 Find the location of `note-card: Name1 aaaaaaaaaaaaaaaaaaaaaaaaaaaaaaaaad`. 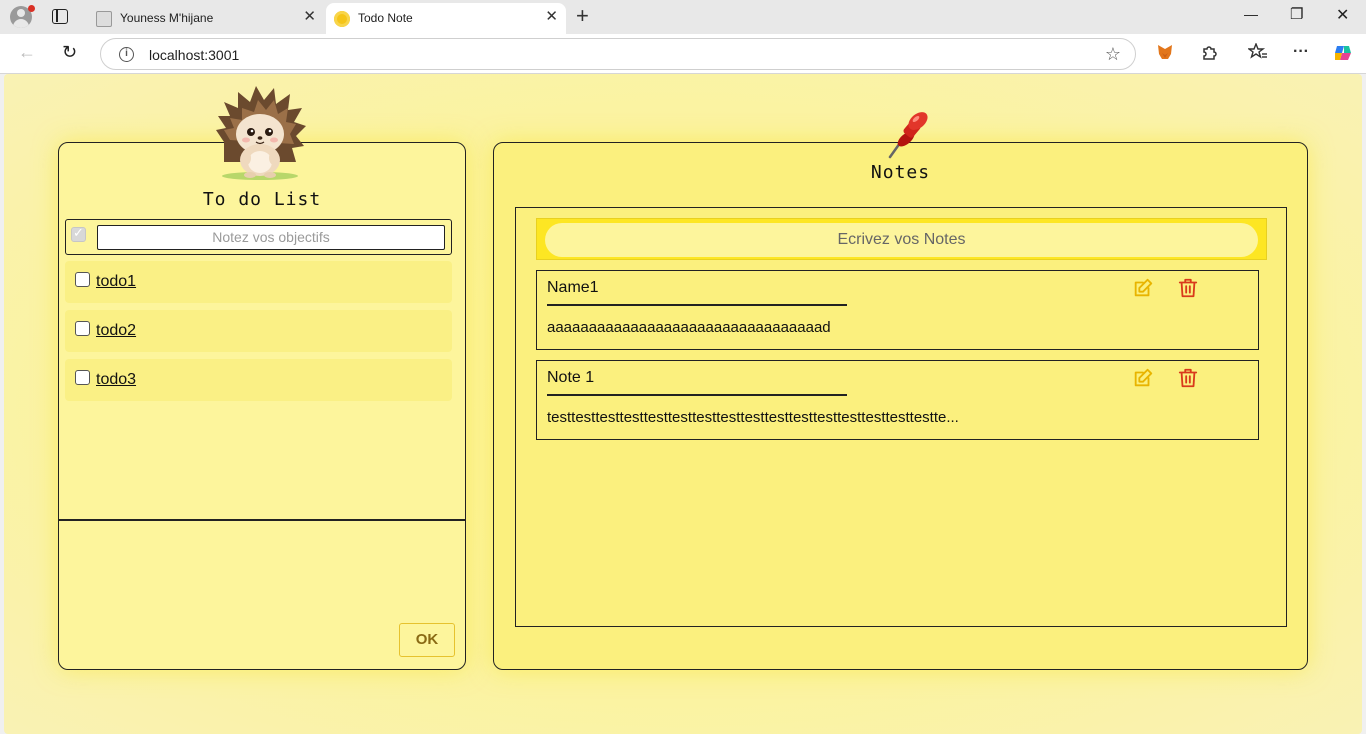

note-card: Name1 aaaaaaaaaaaaaaaaaaaaaaaaaaaaaaaaad is located at coordinates (897, 310).